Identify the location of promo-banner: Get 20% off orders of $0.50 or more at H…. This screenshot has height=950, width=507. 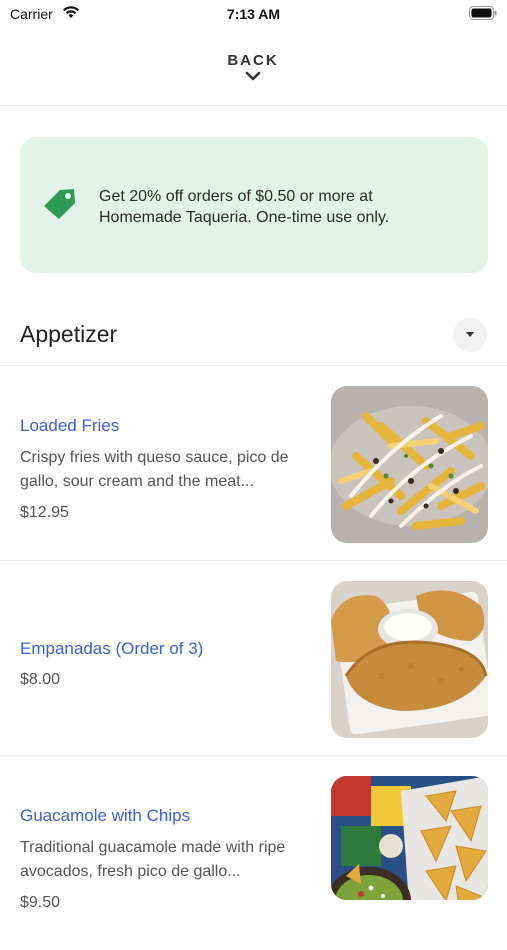
(254, 205).